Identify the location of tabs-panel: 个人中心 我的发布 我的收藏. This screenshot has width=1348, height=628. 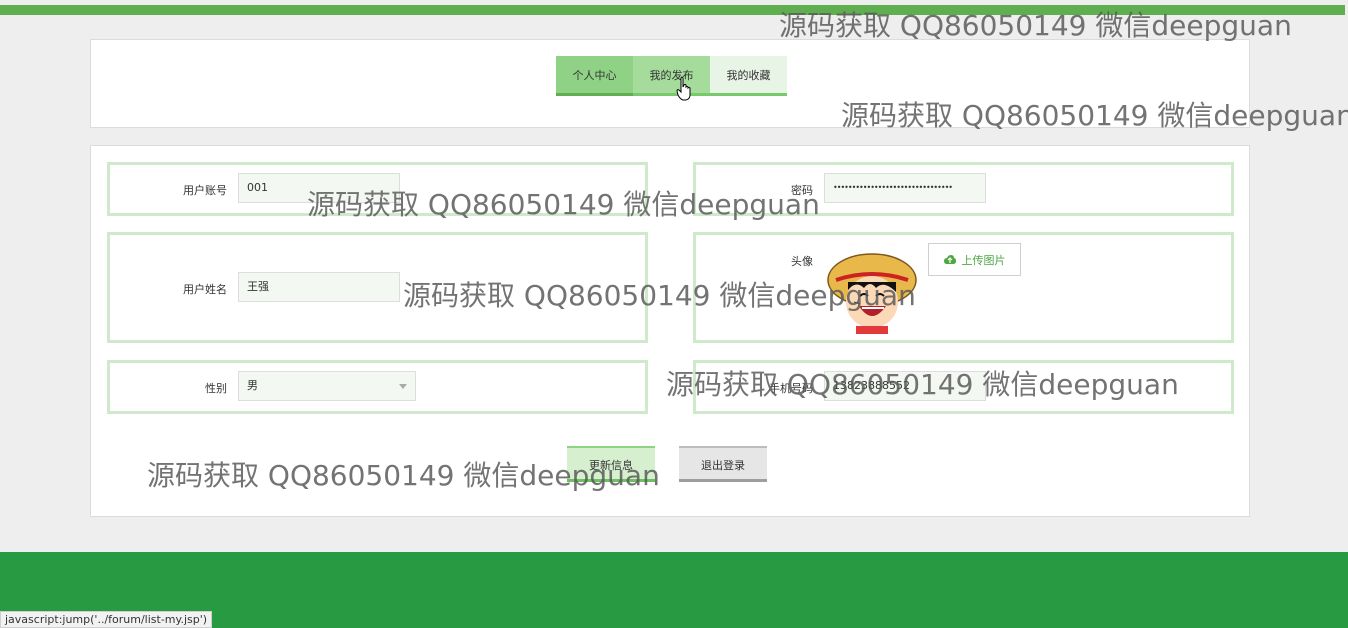
(670, 83).